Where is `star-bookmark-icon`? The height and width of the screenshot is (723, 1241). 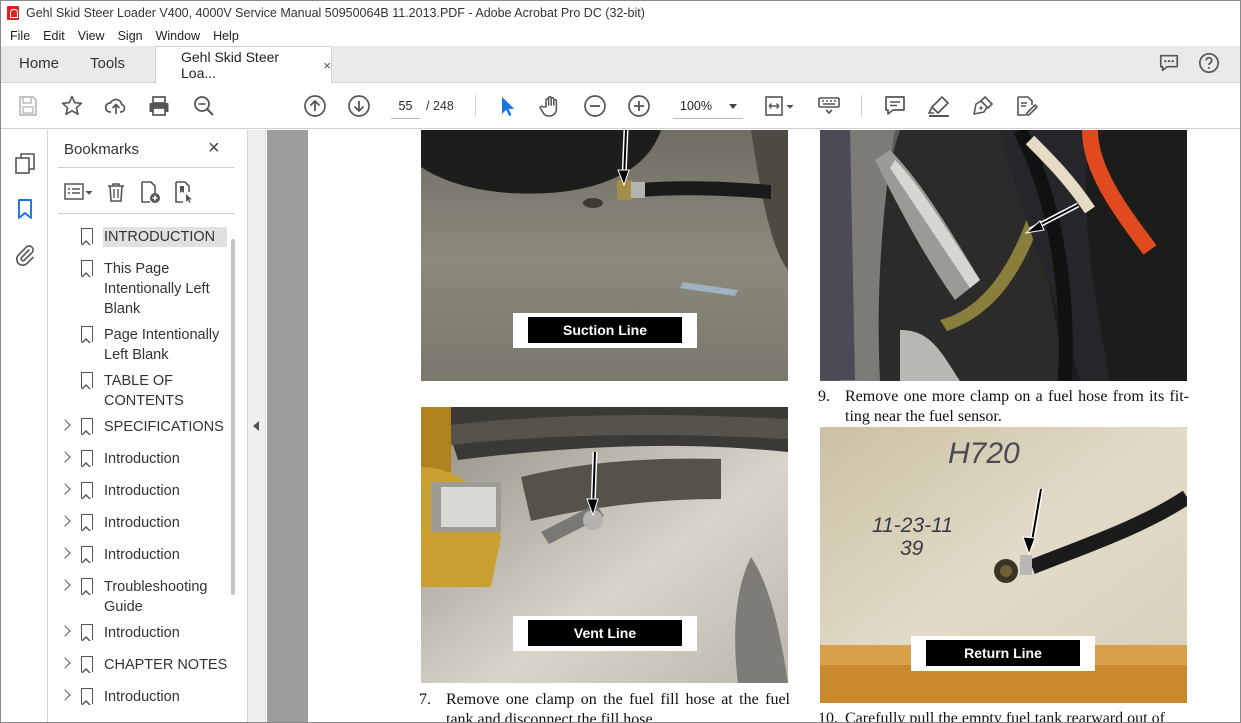 star-bookmark-icon is located at coordinates (72, 106).